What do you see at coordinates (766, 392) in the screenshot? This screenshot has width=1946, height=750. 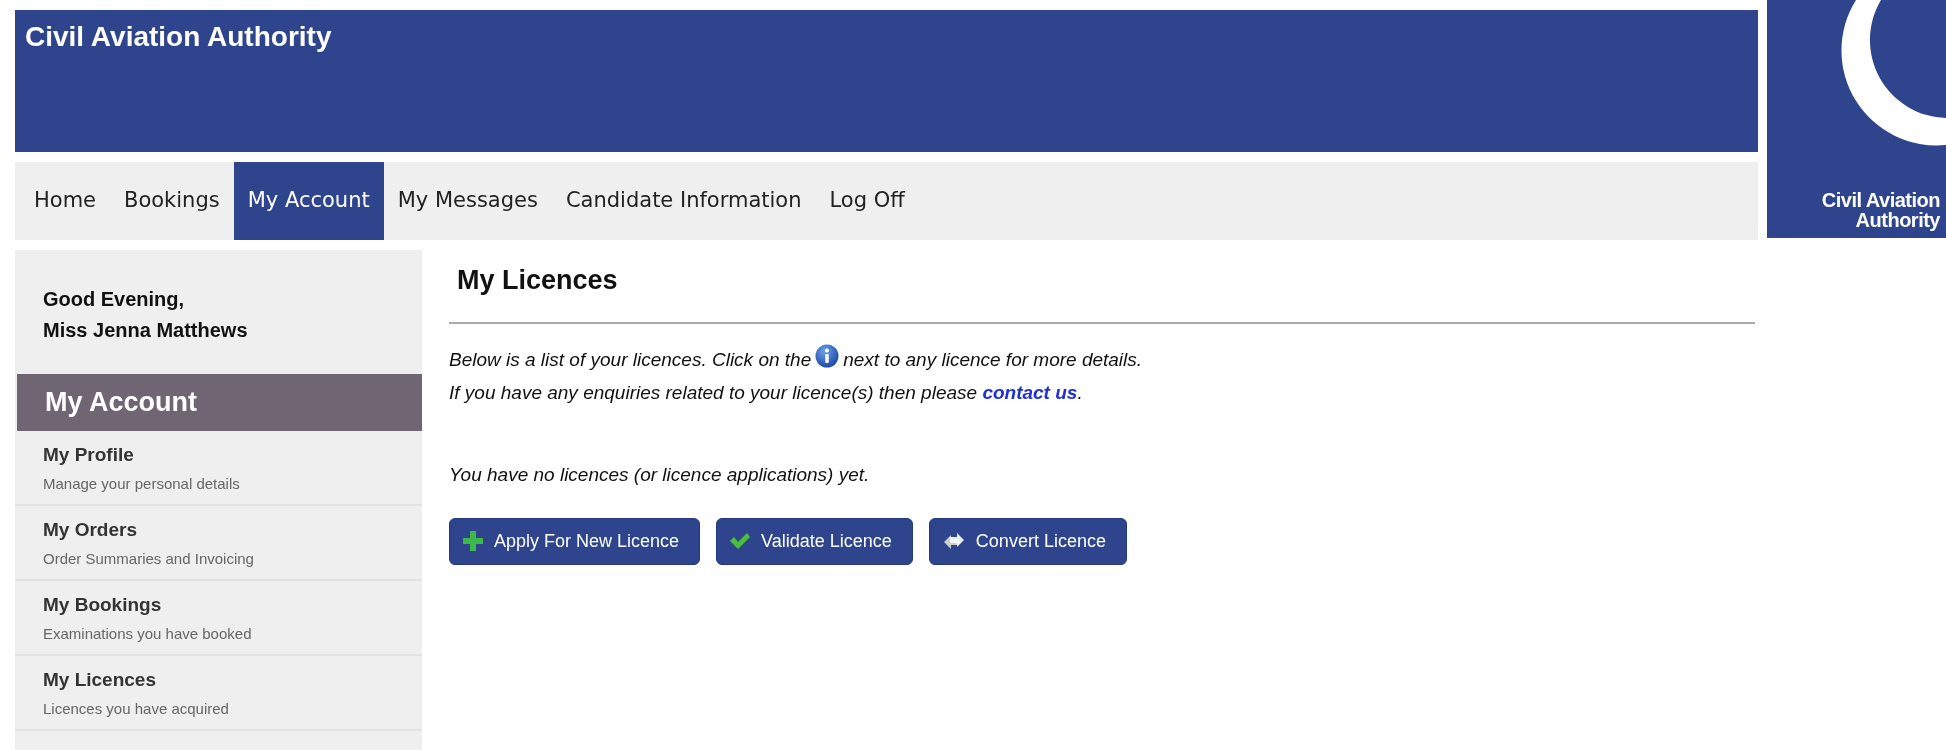 I see `enquiry-text: If you have any enquiries related to your licence(s) then please contact us.` at bounding box center [766, 392].